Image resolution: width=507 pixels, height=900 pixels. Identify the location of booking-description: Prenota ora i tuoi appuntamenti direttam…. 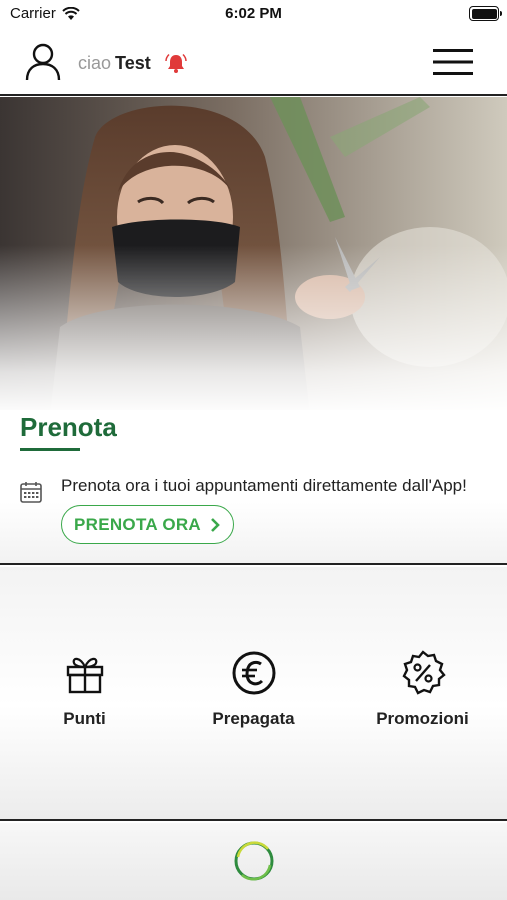
(264, 485).